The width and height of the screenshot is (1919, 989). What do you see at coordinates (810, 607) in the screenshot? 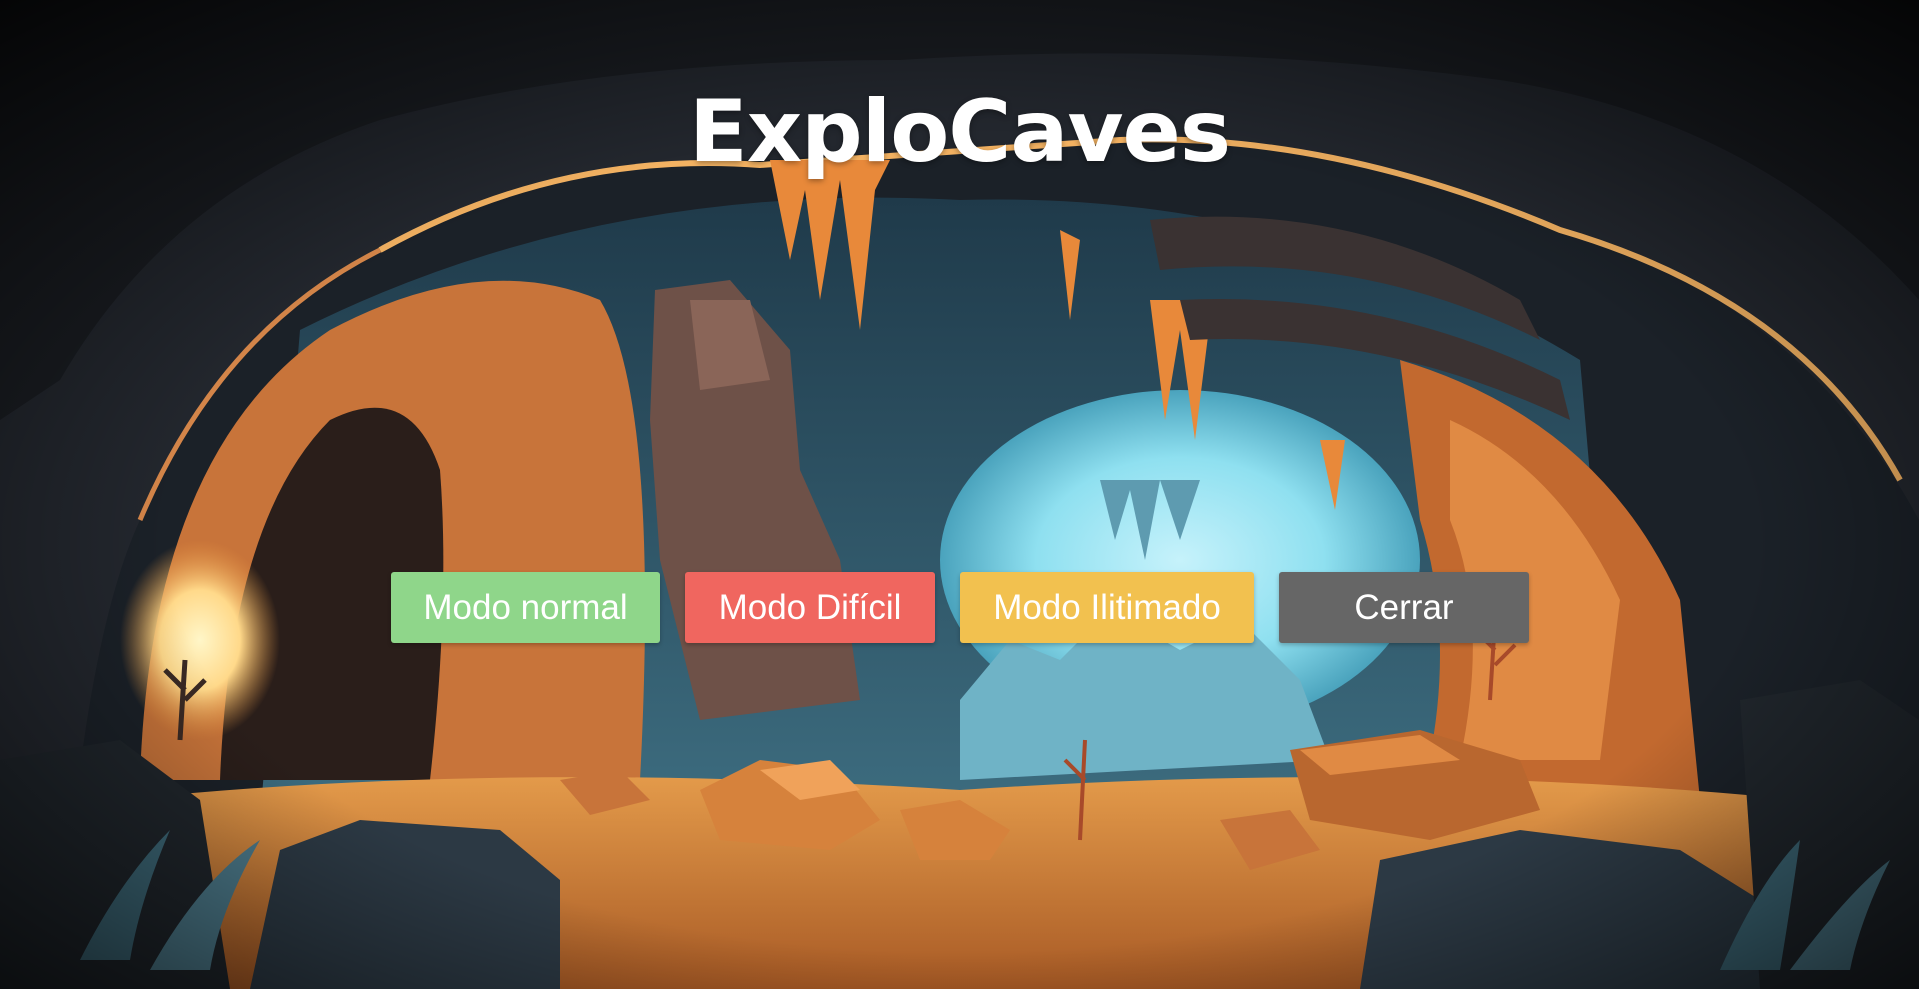
I see `hard-mode-button: Modo Difícil` at bounding box center [810, 607].